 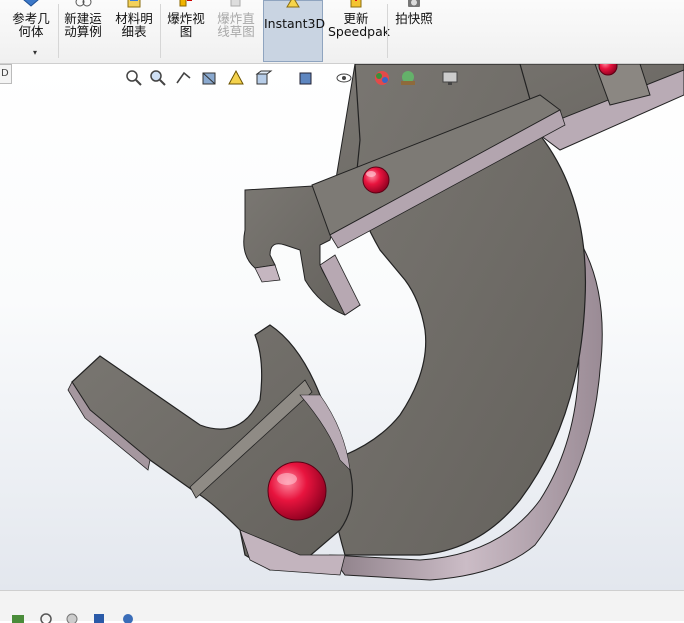 What do you see at coordinates (359, 31) in the screenshot?
I see `update-speedpak-button: 更新 Speedpak` at bounding box center [359, 31].